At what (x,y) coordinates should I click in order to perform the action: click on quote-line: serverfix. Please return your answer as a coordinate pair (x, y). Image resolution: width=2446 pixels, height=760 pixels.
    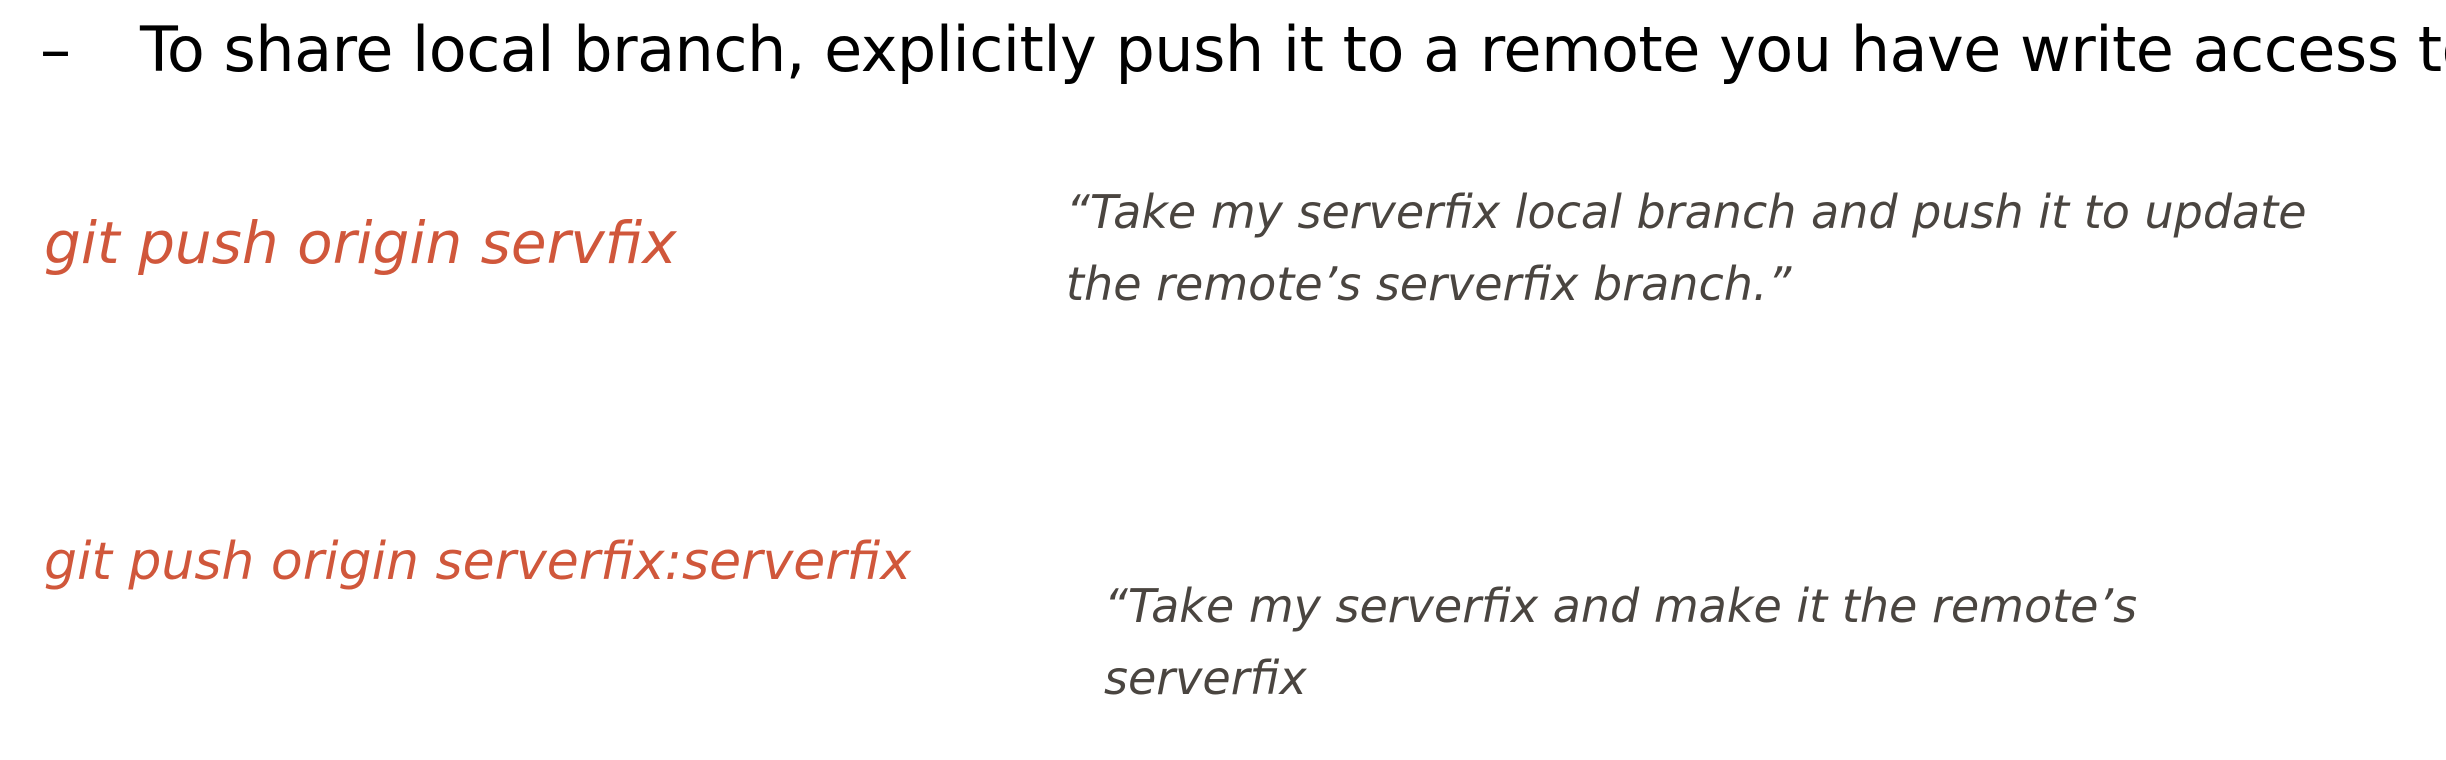
    Looking at the image, I should click on (1205, 678).